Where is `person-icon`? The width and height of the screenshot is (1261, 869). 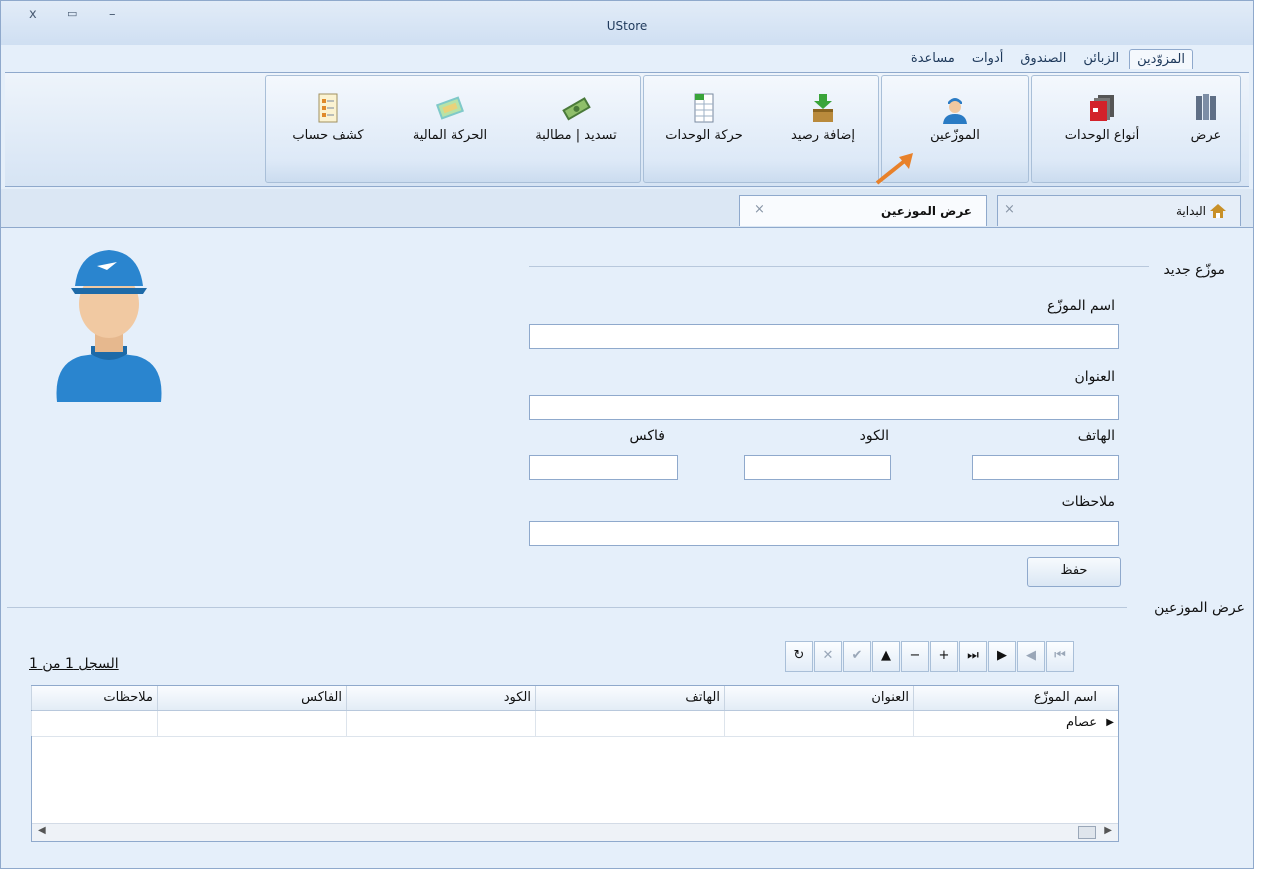
person-icon is located at coordinates (955, 111).